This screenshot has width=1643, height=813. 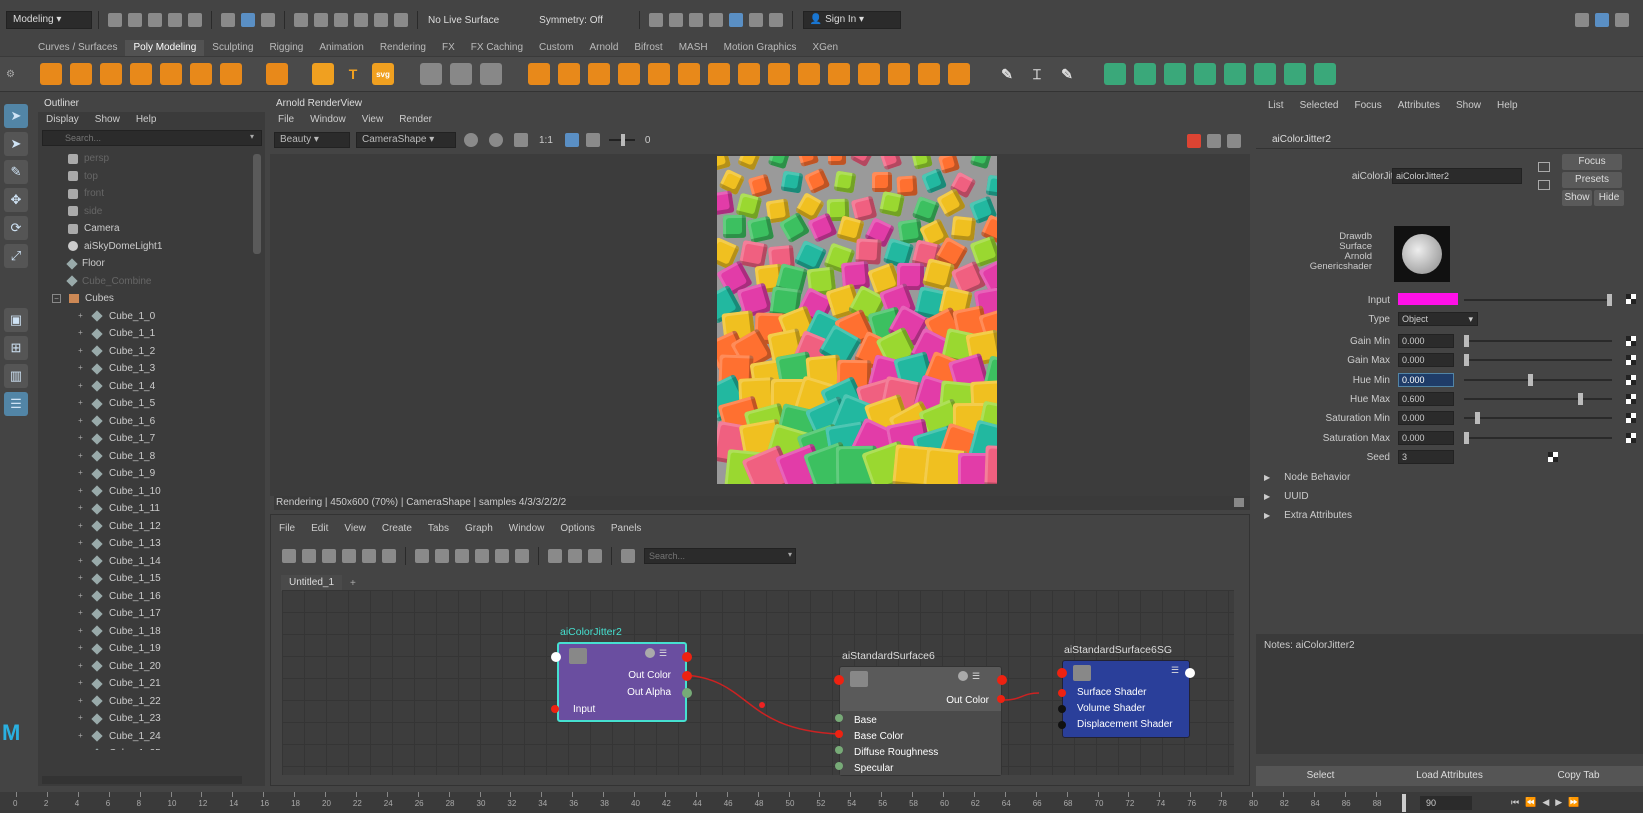 What do you see at coordinates (462, 556) in the screenshot?
I see `full-view-icon` at bounding box center [462, 556].